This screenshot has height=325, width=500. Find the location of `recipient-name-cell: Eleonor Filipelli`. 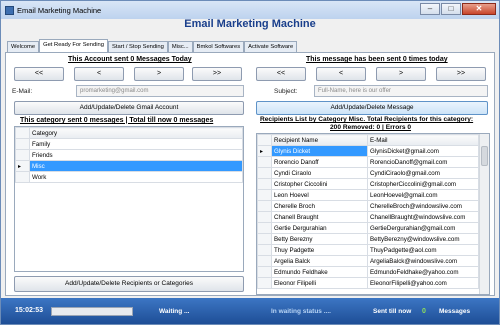

recipient-name-cell: Eleonor Filipelli is located at coordinates (319, 283).